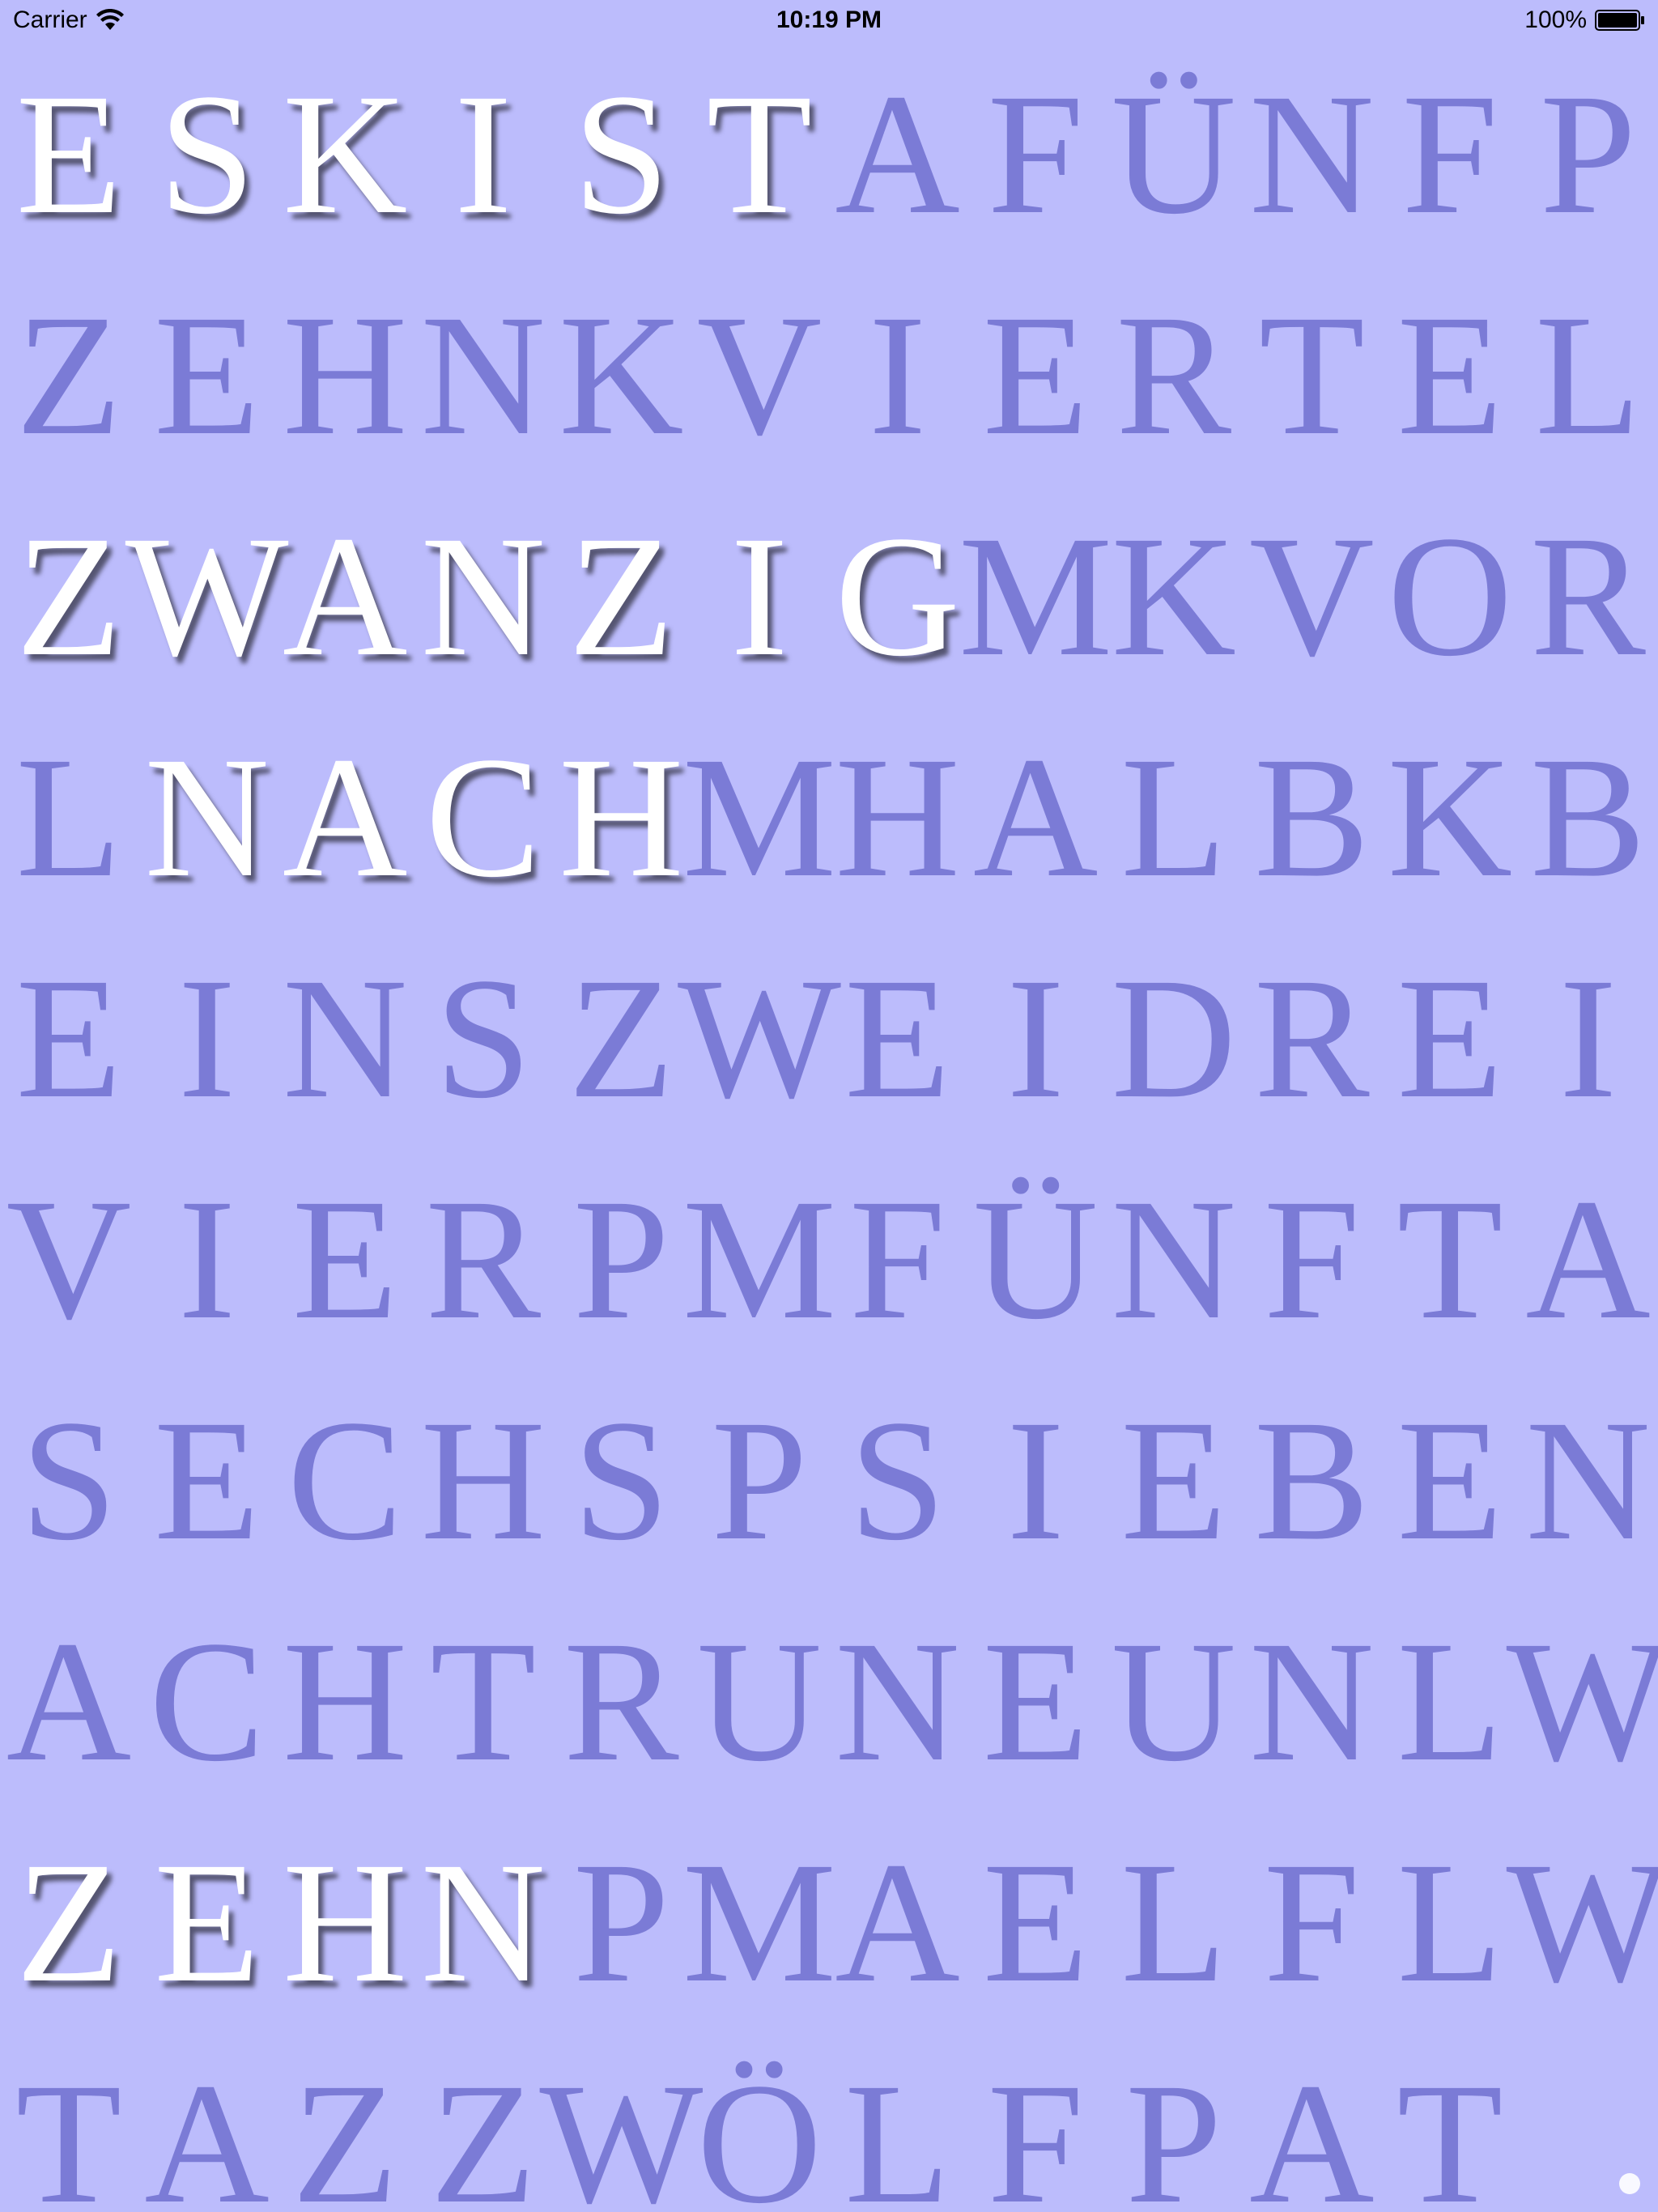 The height and width of the screenshot is (2212, 1658). I want to click on letter-cell-active: T, so click(759, 154).